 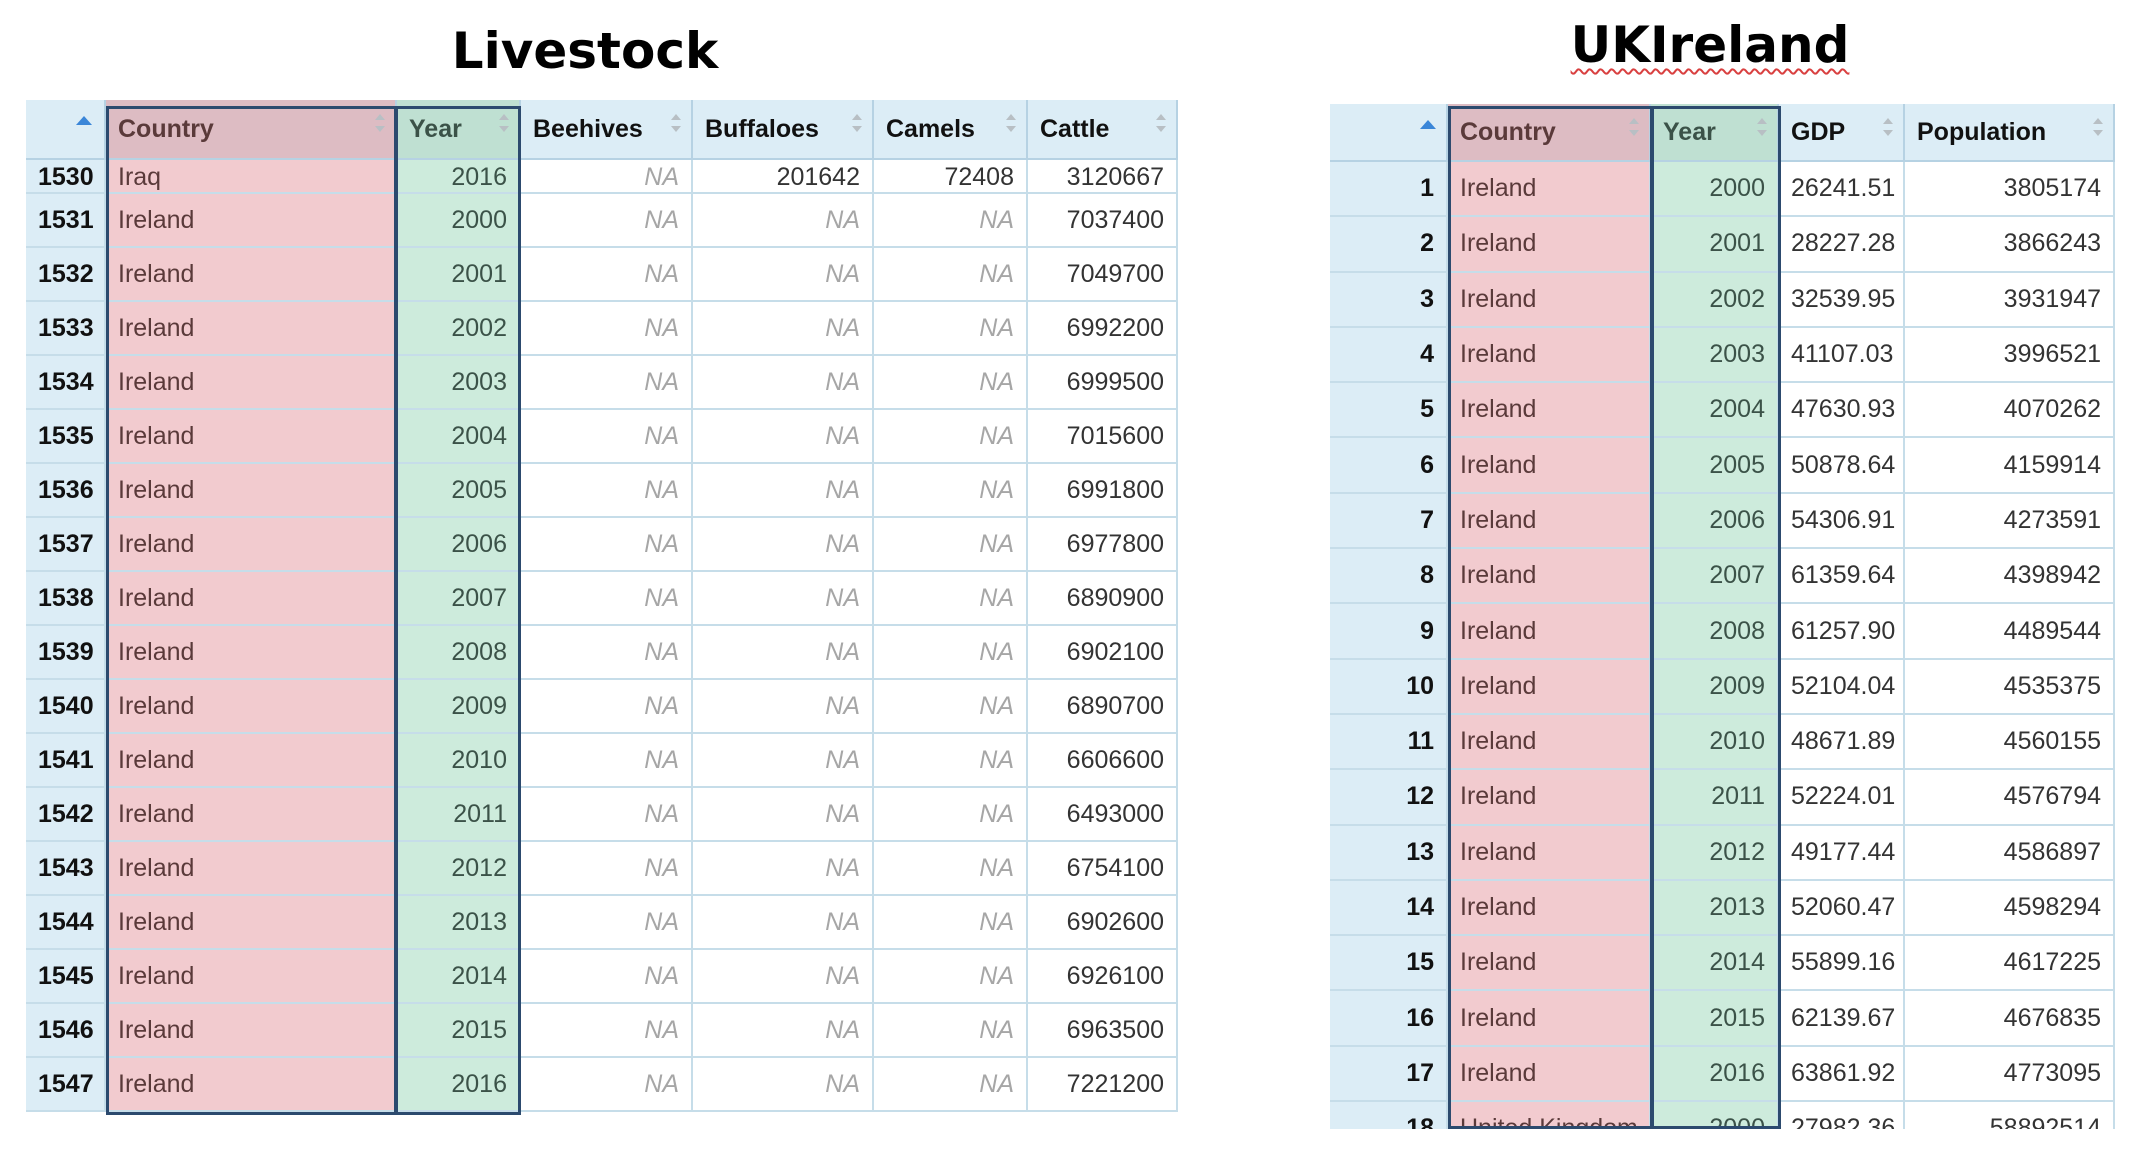 I want to click on cell-population: 3996521, so click(x=2010, y=355).